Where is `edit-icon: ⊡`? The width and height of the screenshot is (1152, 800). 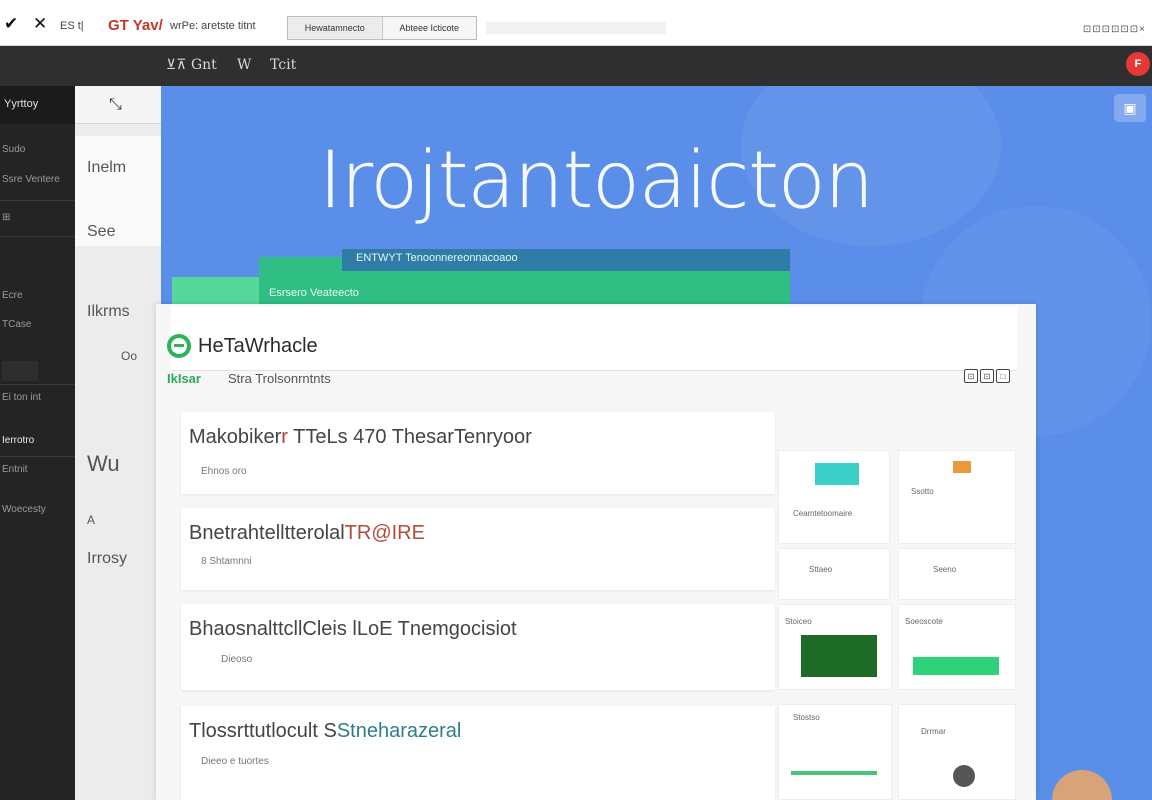 edit-icon: ⊡ is located at coordinates (971, 376).